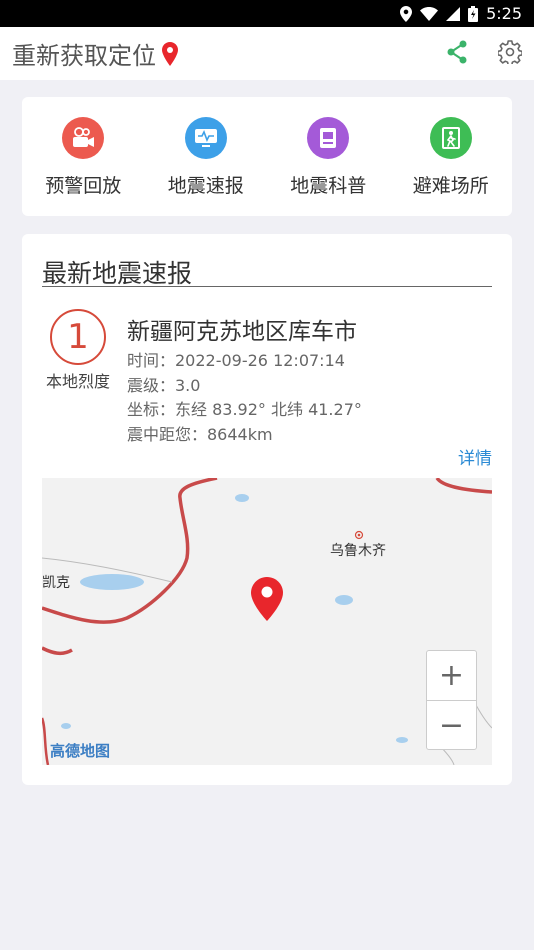  Describe the element at coordinates (205, 138) in the screenshot. I see `monitor-wave-icon` at that location.